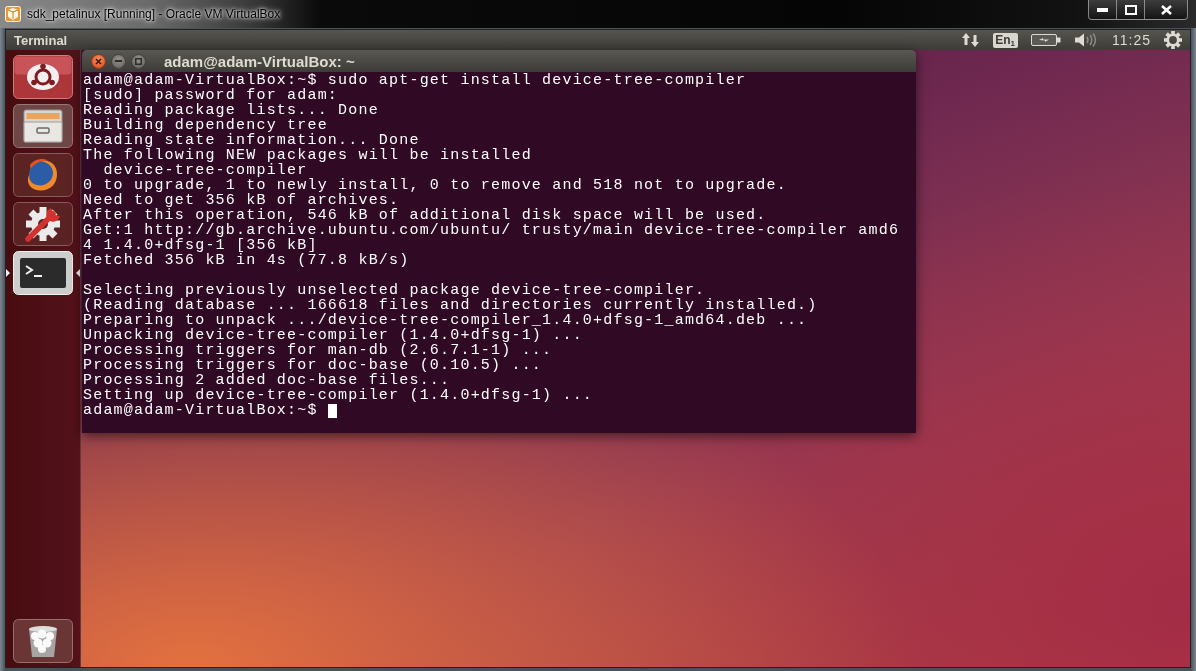 The width and height of the screenshot is (1196, 671). Describe the element at coordinates (1046, 40) in the screenshot. I see `battery-icon` at that location.